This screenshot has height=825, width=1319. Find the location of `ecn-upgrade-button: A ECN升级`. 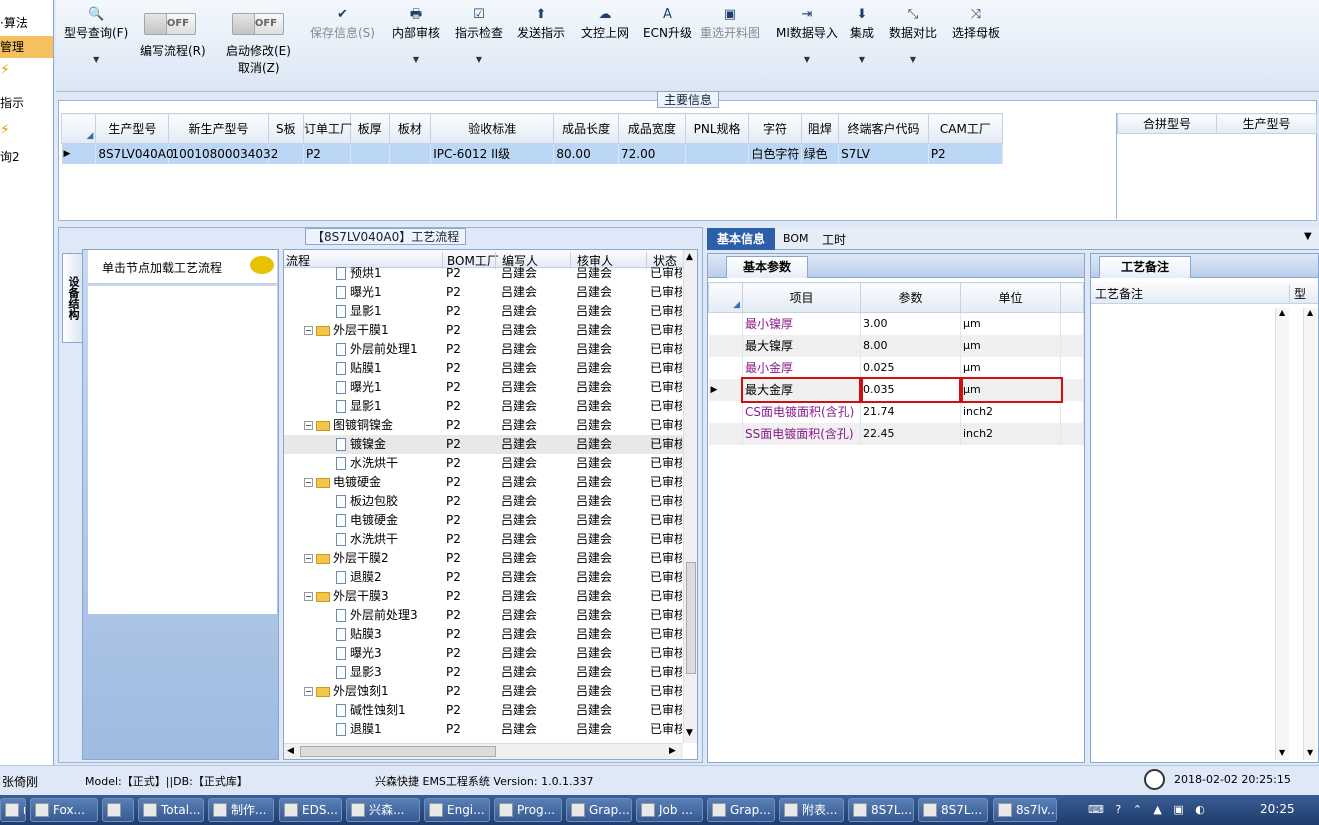

ecn-upgrade-button: A ECN升级 is located at coordinates (667, 23).